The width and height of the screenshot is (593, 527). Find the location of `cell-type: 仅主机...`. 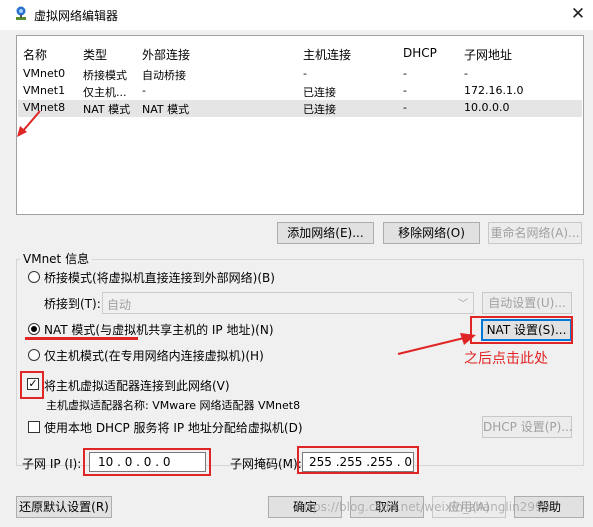

cell-type: 仅主机... is located at coordinates (105, 92).